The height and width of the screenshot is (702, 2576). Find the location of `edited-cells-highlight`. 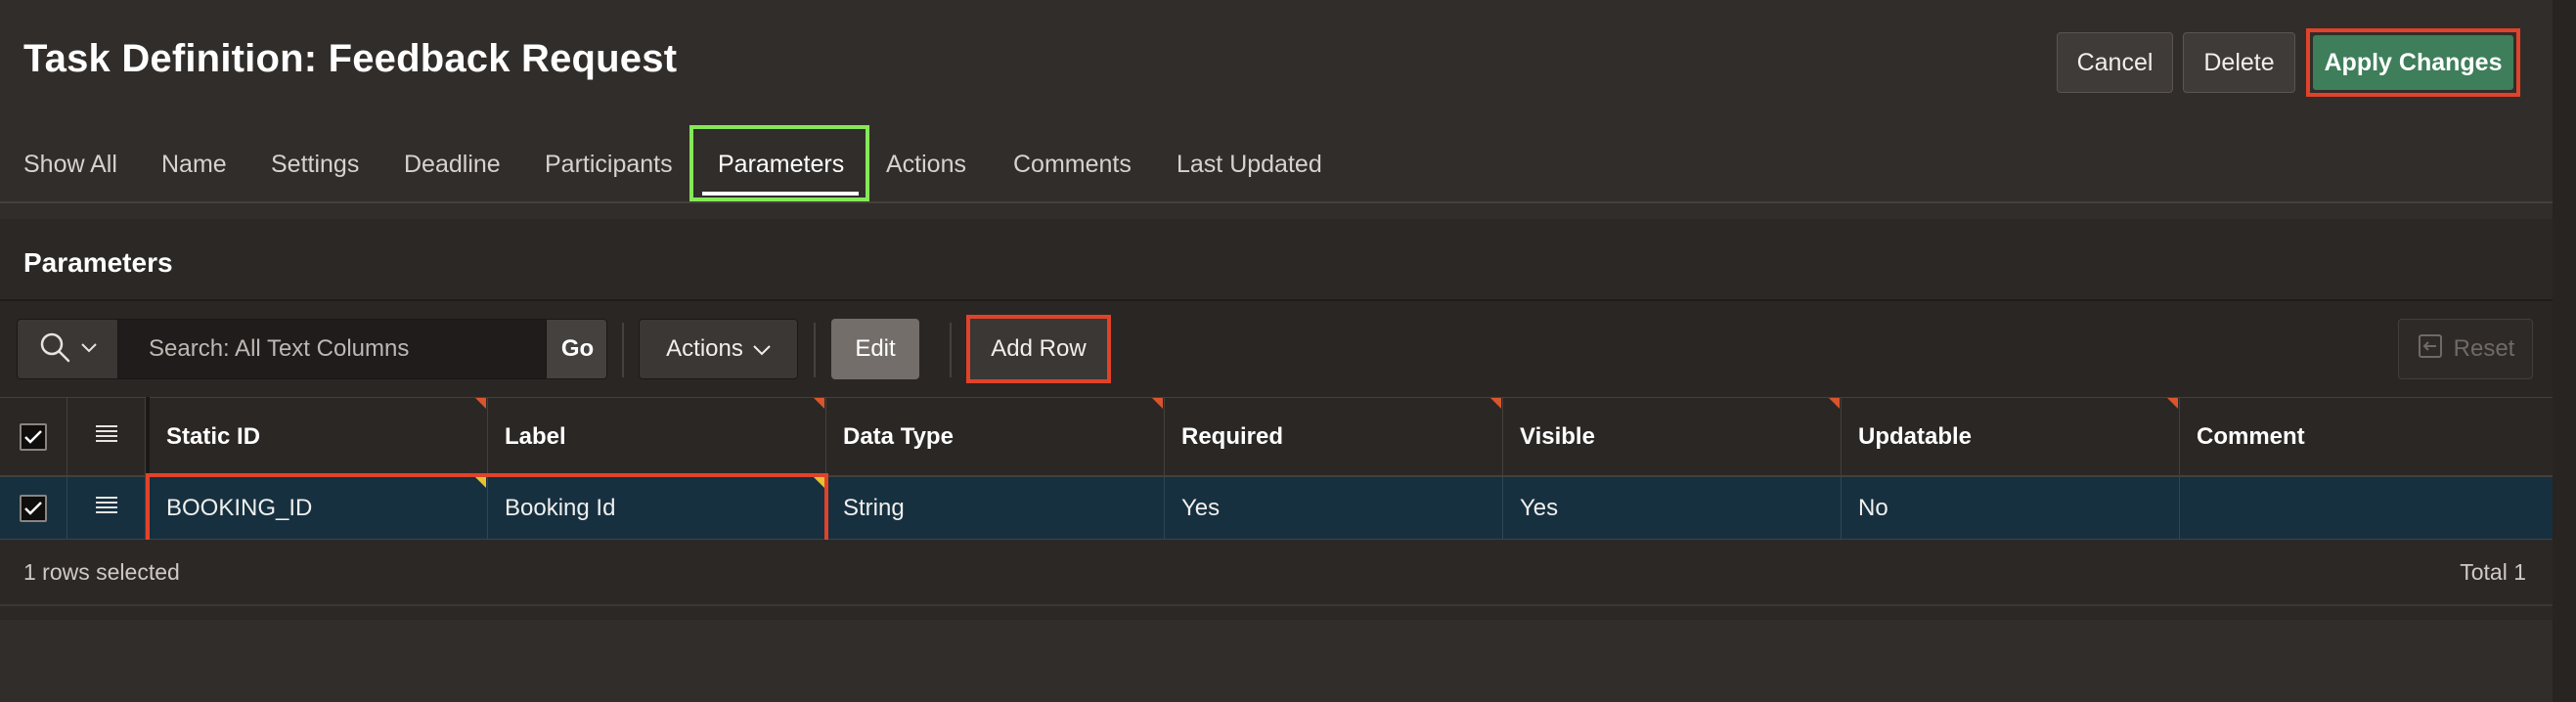

edited-cells-highlight is located at coordinates (487, 511).